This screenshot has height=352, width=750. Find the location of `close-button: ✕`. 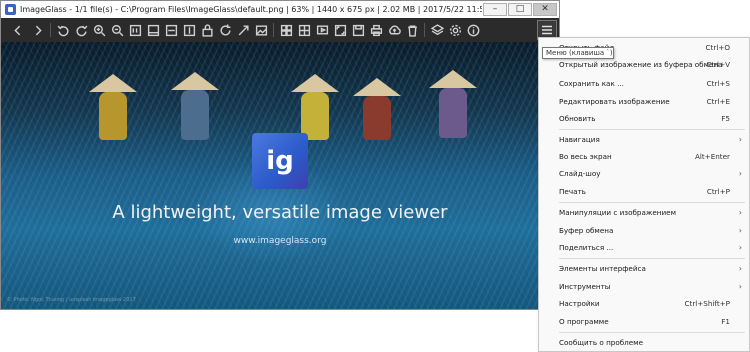

close-button: ✕ is located at coordinates (545, 9).